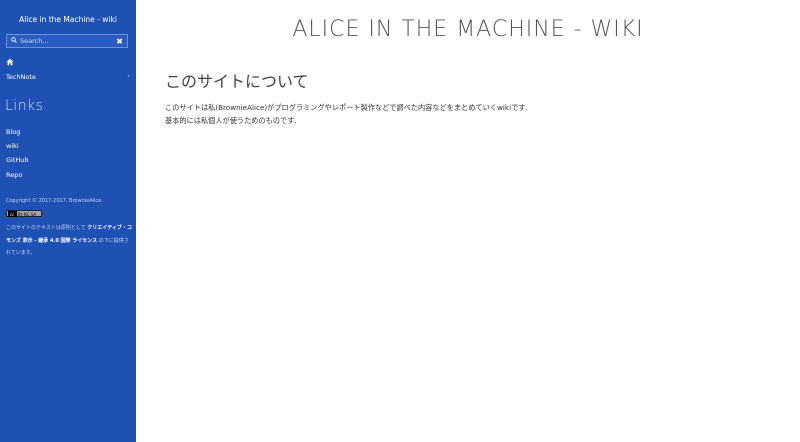  I want to click on links-list: Blog wiki GitHub Repo, so click(17, 155).